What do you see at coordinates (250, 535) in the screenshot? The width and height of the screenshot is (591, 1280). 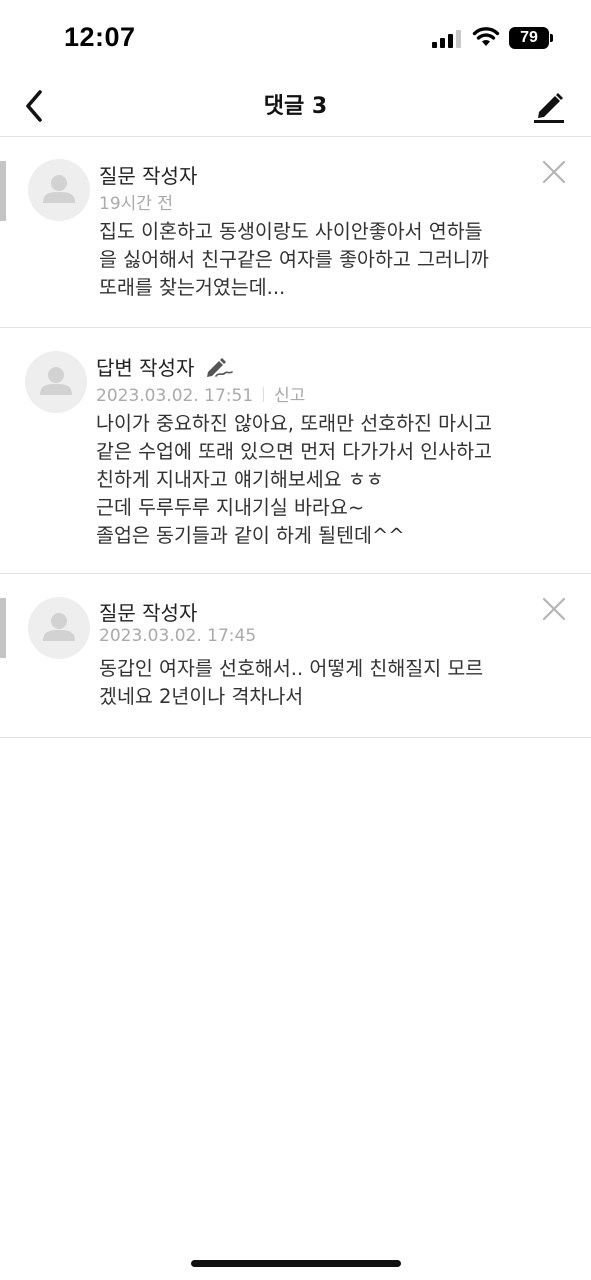 I see `comment-line: 졸업은 동기들과 같이 하게 될텐데^^` at bounding box center [250, 535].